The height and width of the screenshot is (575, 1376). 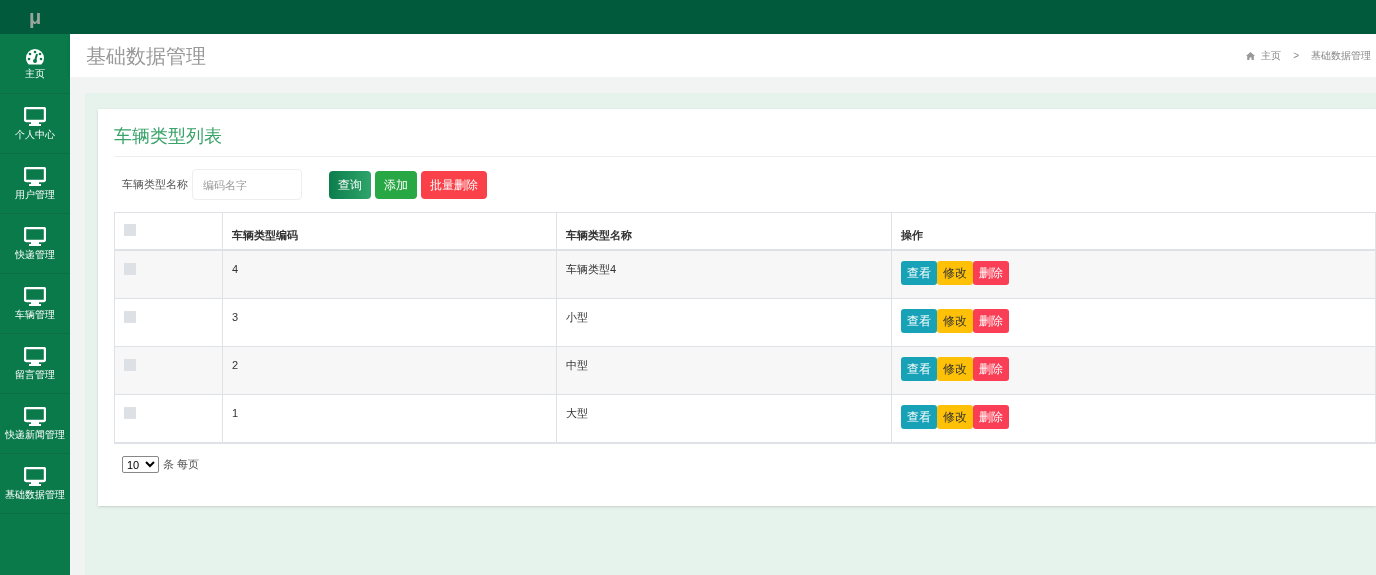 I want to click on search-field: 编码名字, so click(x=247, y=184).